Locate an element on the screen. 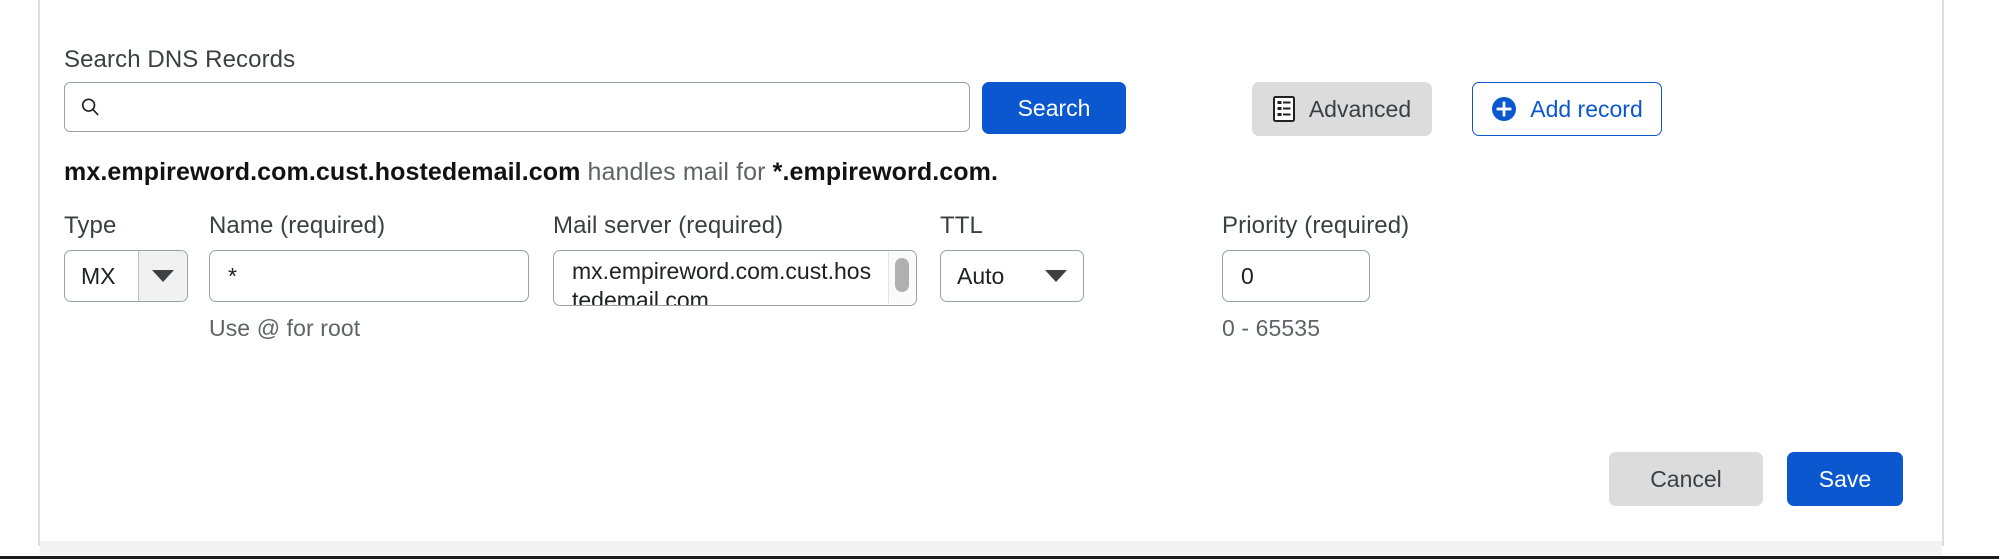 The image size is (1999, 559). type-select-arrow is located at coordinates (162, 276).